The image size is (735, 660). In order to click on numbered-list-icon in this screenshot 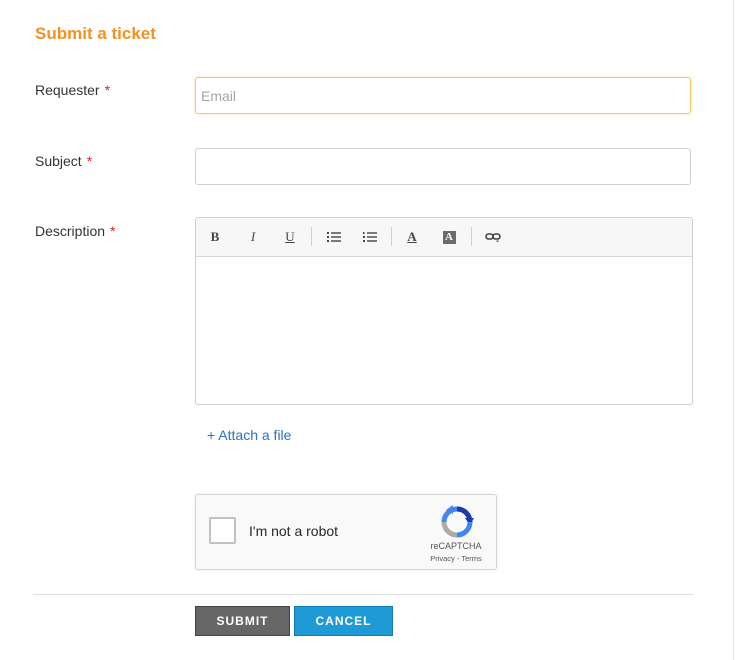, I will do `click(370, 237)`.